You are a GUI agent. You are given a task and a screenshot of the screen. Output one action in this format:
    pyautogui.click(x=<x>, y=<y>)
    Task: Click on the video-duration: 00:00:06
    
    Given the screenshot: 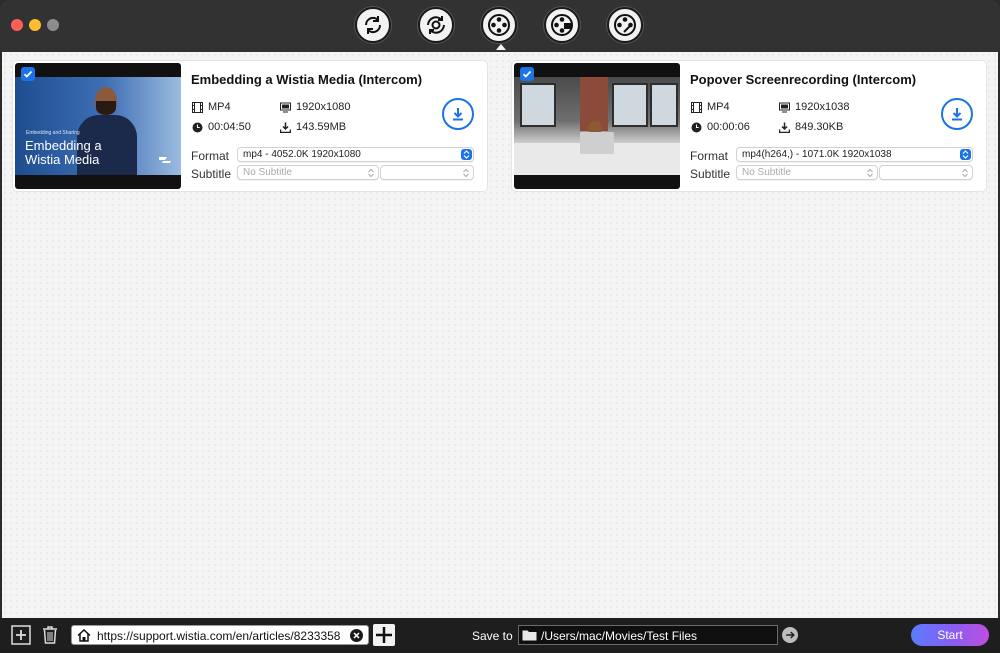 What is the action you would take?
    pyautogui.click(x=720, y=127)
    